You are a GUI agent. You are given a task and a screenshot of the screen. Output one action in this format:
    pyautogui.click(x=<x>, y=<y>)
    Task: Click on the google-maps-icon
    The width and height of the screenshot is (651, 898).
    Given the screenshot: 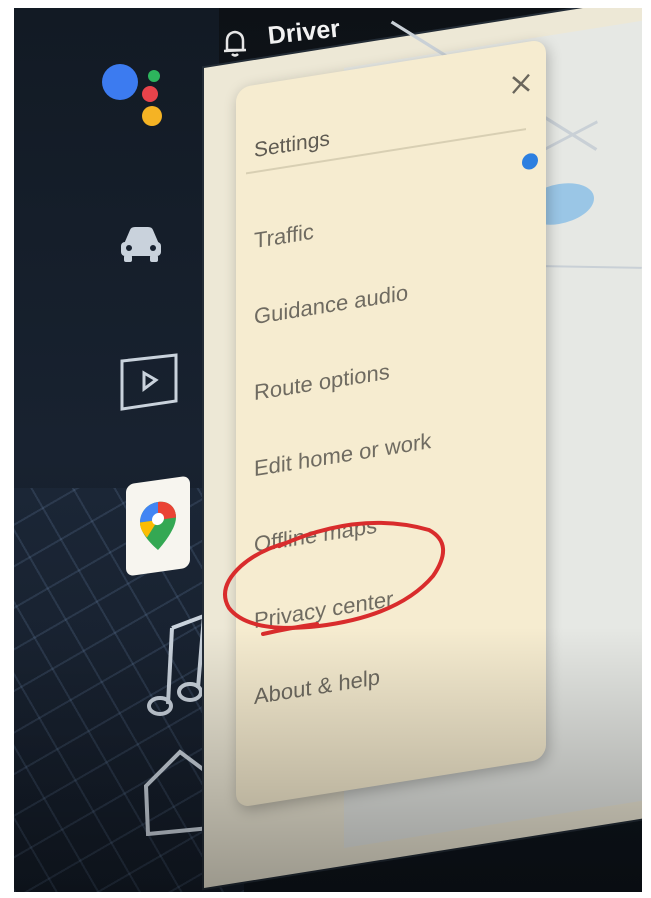 What is the action you would take?
    pyautogui.click(x=158, y=525)
    